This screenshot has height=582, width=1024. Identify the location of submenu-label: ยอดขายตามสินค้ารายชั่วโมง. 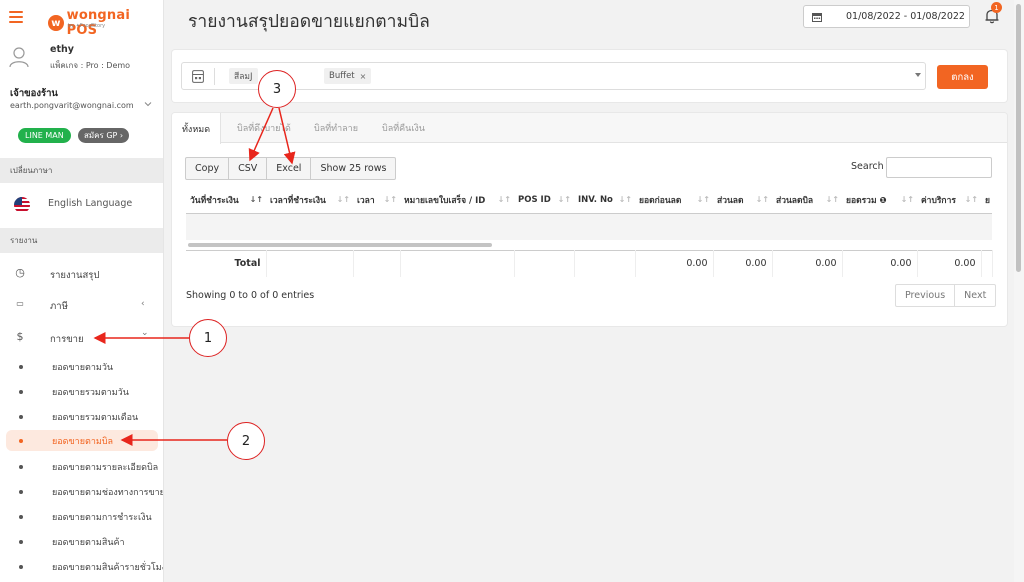
(108, 568).